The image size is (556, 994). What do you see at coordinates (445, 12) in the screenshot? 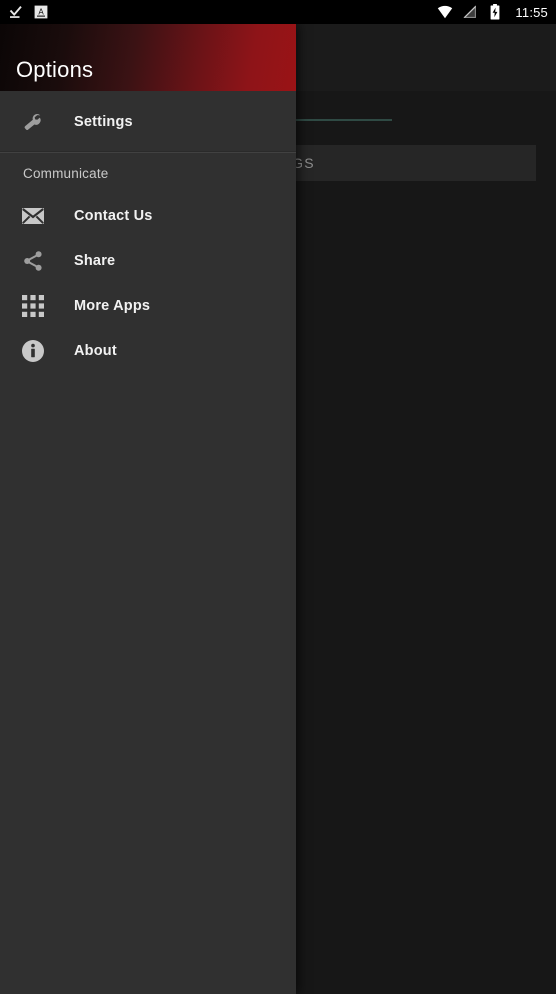
I see `wifi-icon` at bounding box center [445, 12].